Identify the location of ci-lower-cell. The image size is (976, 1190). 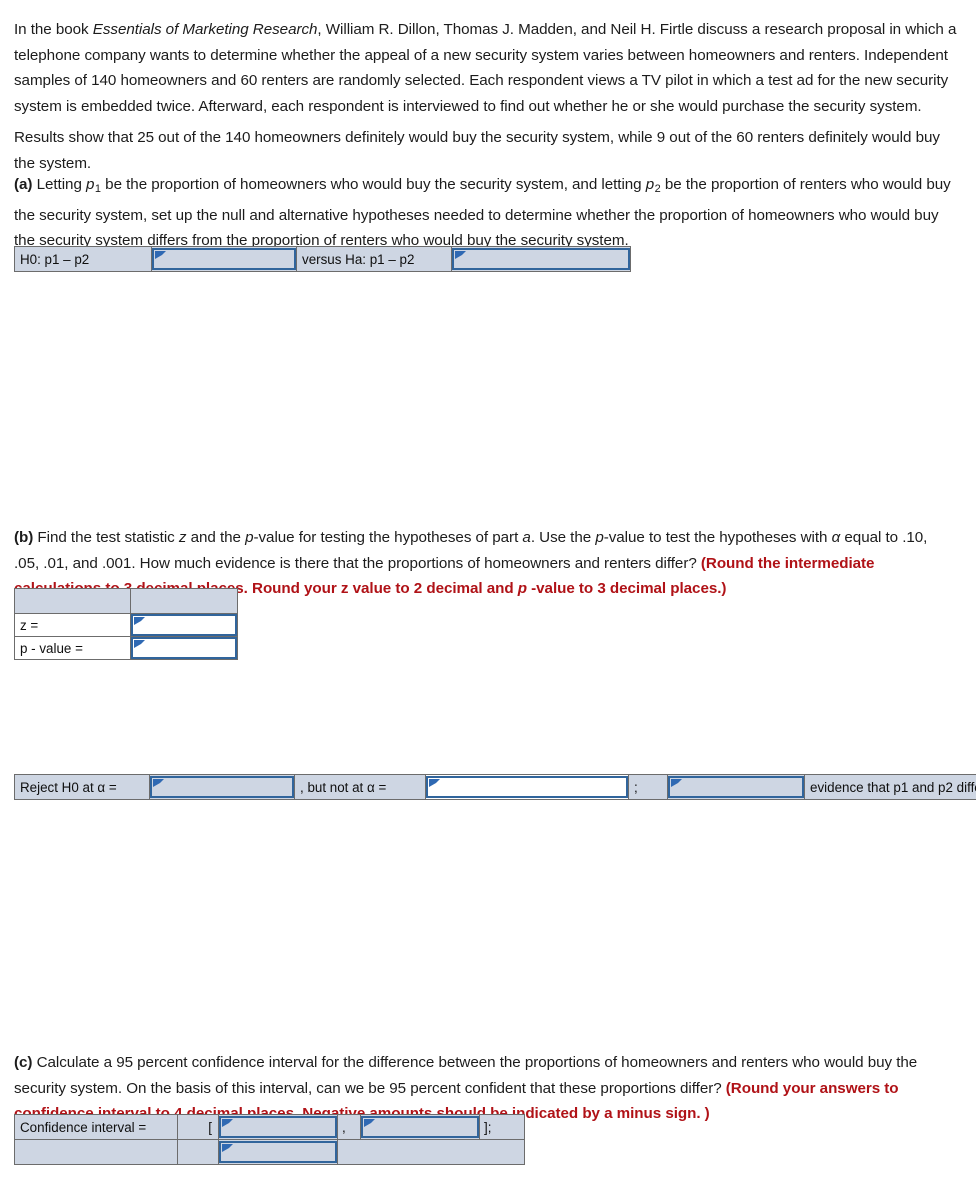
(278, 1127).